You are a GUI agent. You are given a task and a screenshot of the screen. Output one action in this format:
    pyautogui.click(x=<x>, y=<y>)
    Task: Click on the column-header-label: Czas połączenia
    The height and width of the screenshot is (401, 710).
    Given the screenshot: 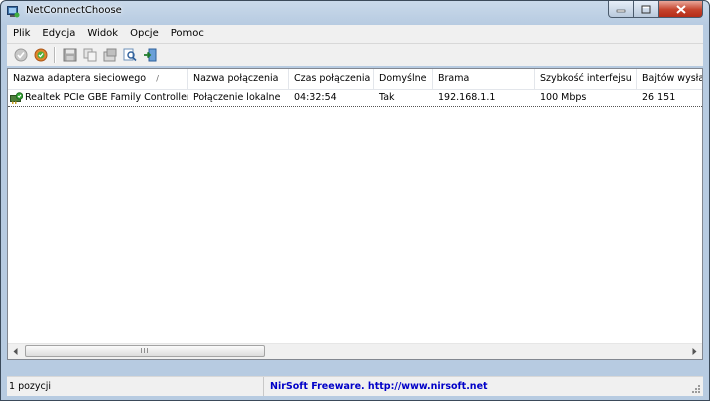 What is the action you would take?
    pyautogui.click(x=332, y=78)
    